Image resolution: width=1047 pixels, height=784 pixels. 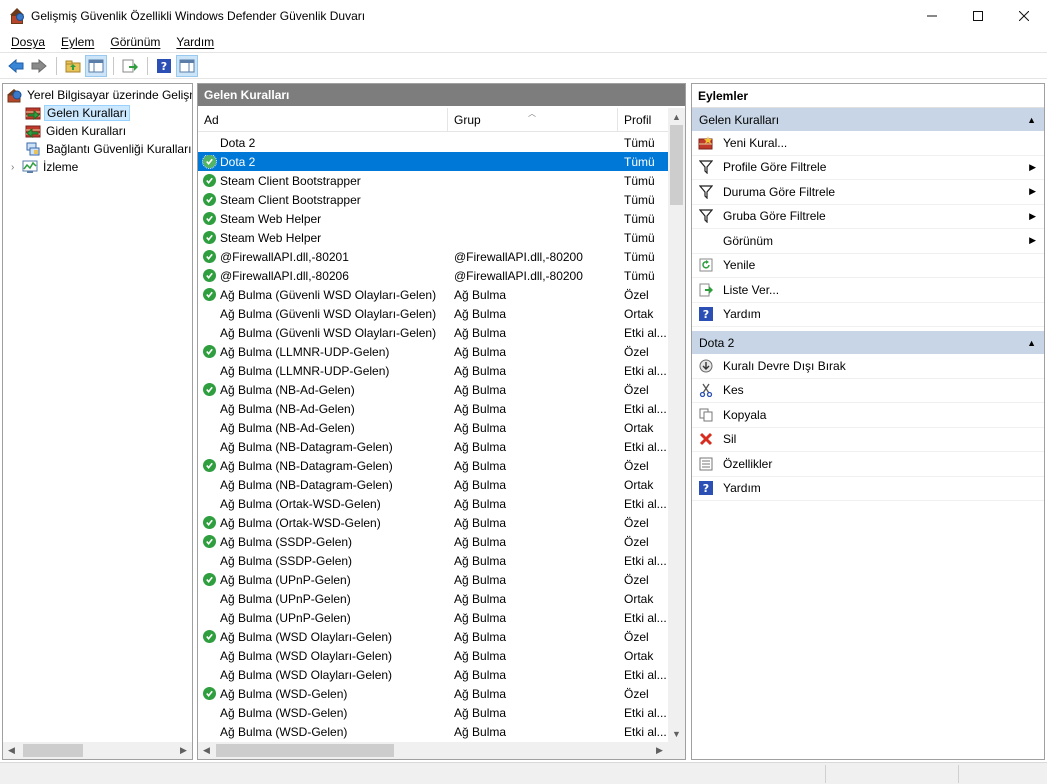 I want to click on column-profile: Profil, so click(x=643, y=119).